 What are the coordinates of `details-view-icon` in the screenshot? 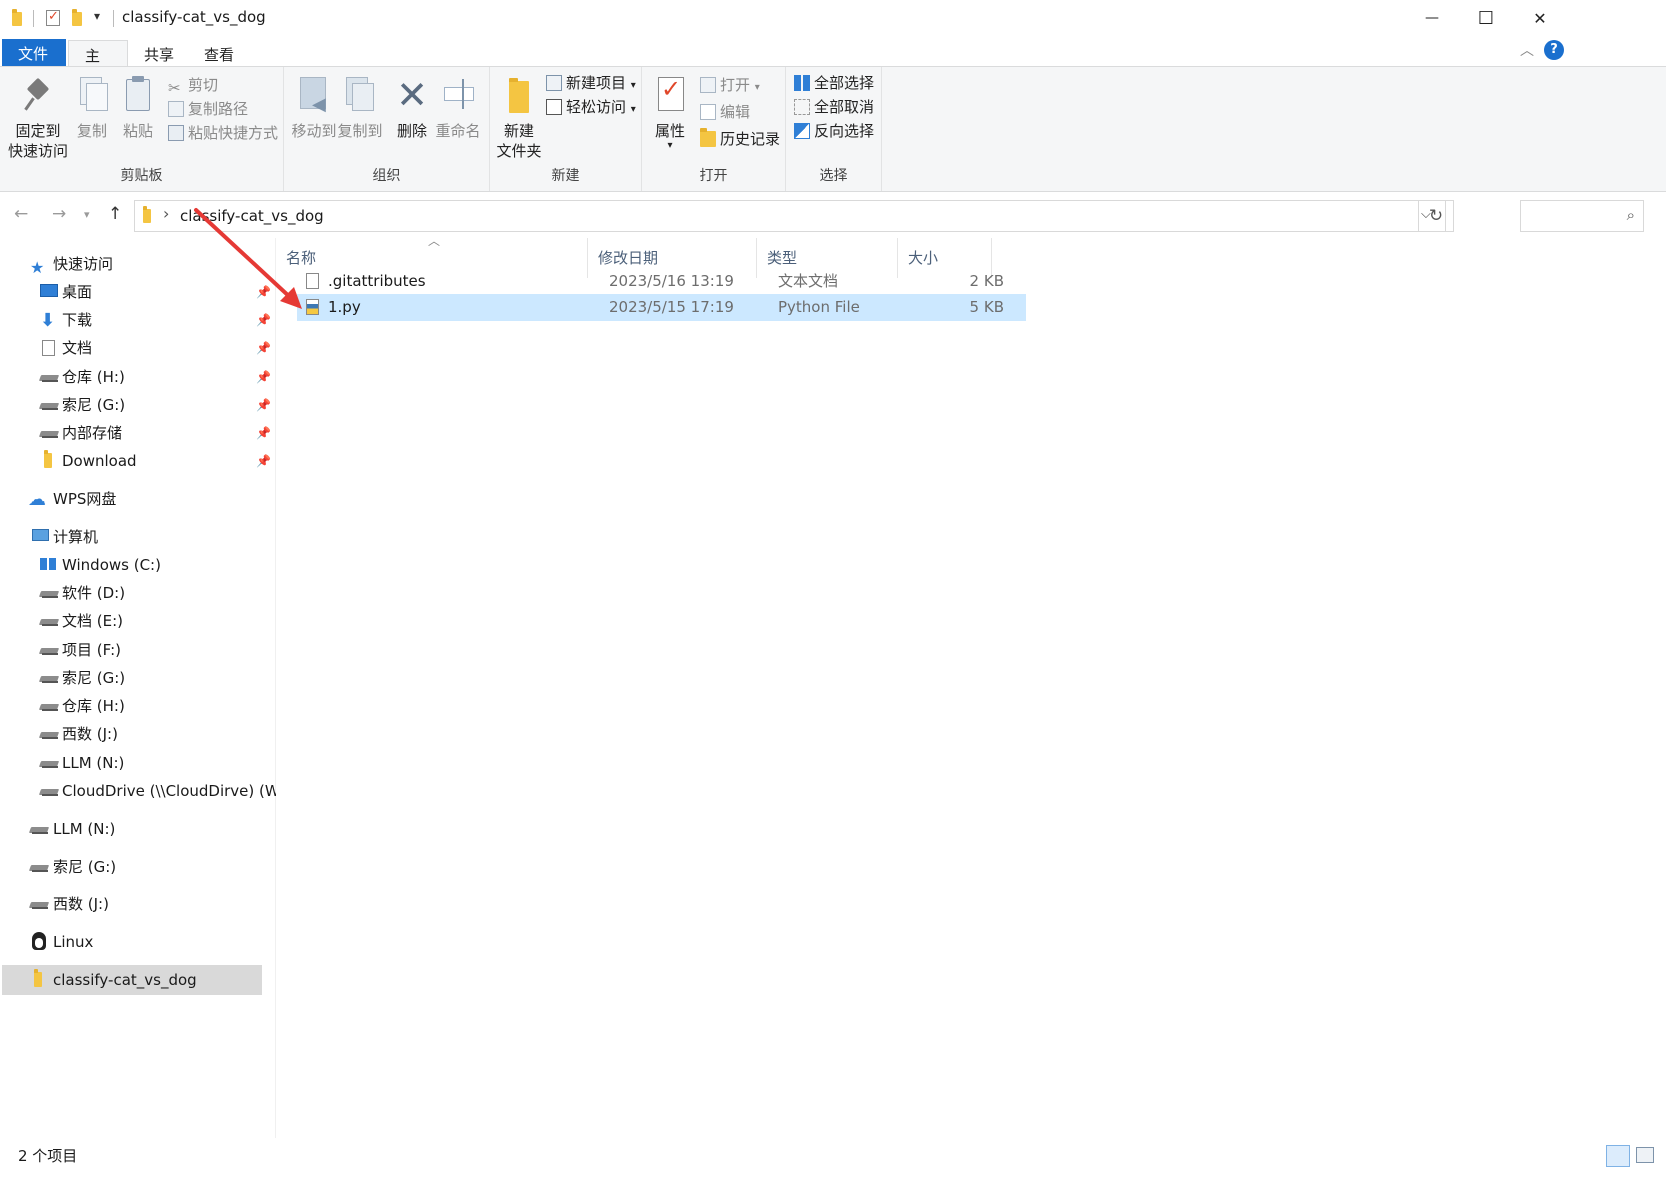 It's located at (1618, 1156).